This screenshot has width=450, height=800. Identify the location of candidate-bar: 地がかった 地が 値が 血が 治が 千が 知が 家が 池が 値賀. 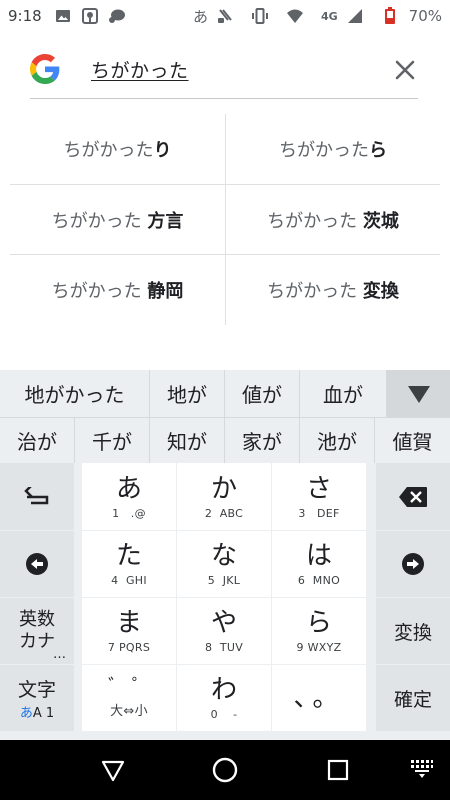
(225, 416).